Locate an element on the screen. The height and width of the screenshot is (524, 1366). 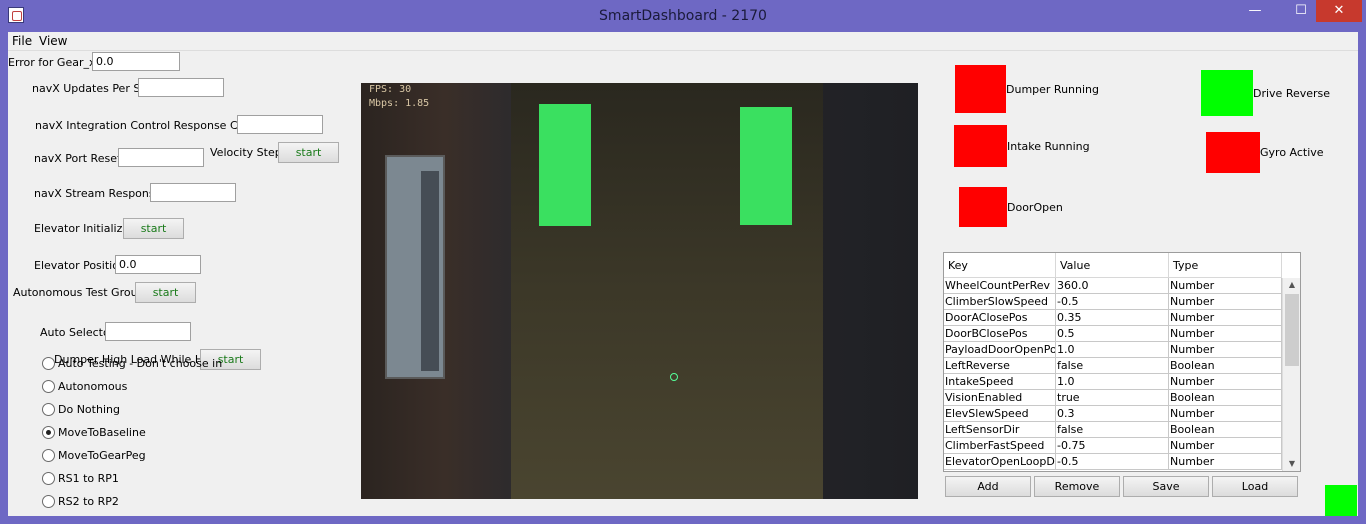
table-row: ElevSlewSpeed 0.3 Number is located at coordinates (1113, 414).